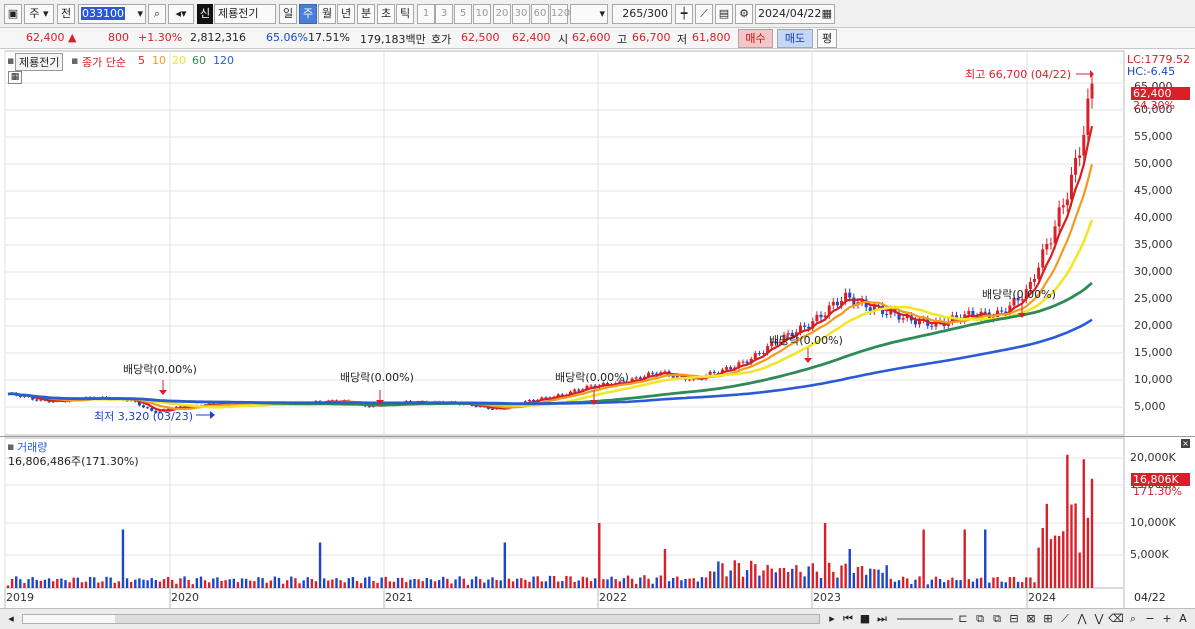  What do you see at coordinates (179, 60) in the screenshot?
I see `legend-ma-period: 20` at bounding box center [179, 60].